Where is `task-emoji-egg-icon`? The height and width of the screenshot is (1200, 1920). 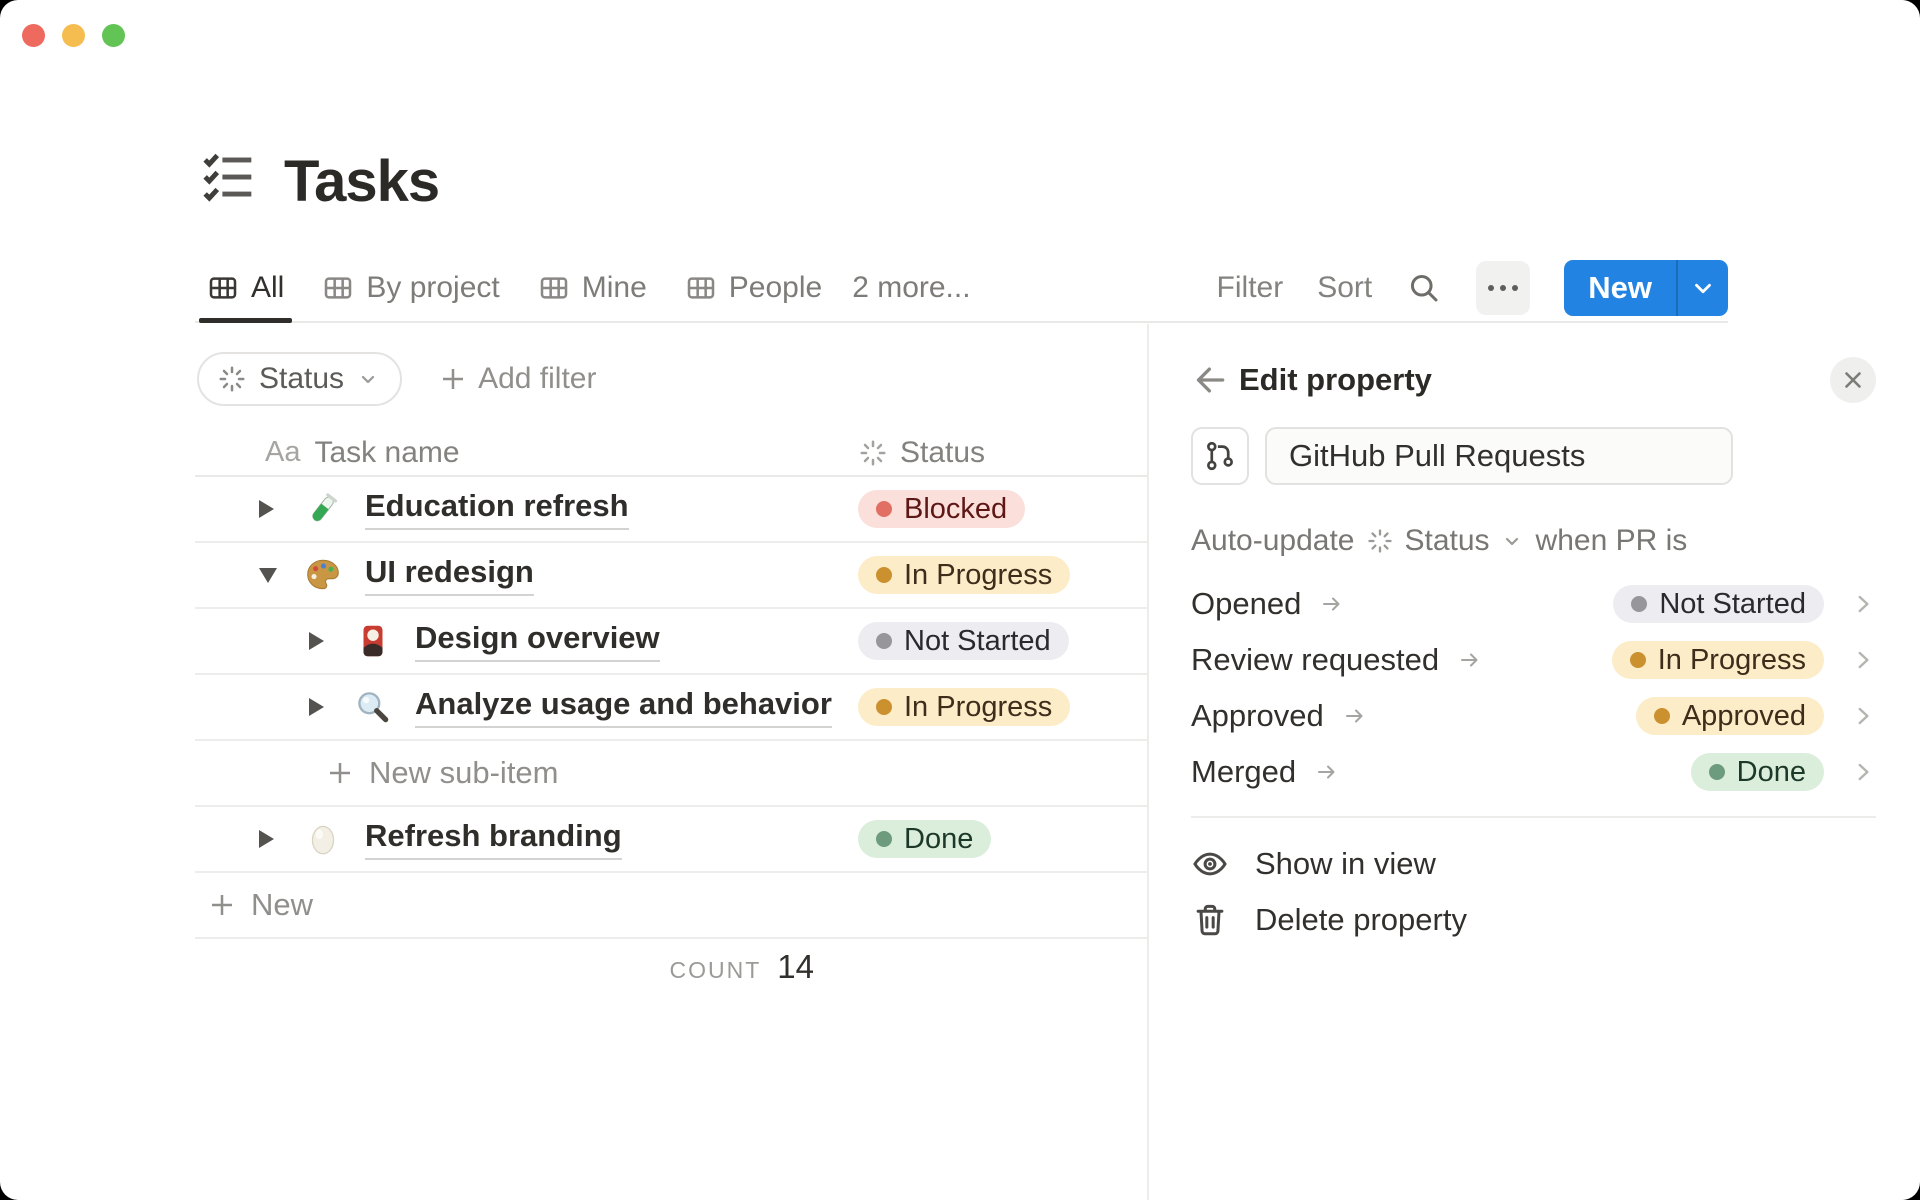 task-emoji-egg-icon is located at coordinates (323, 839).